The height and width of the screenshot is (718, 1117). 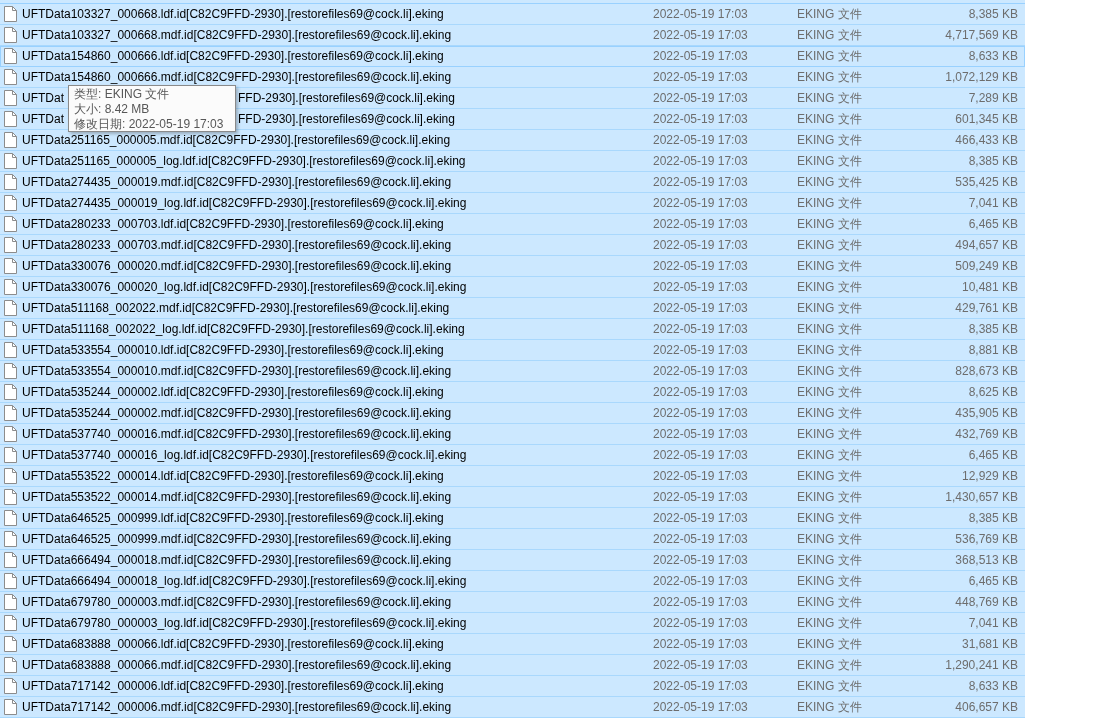 What do you see at coordinates (149, 124) in the screenshot?
I see `tooltip-line: 修改日期: 2022-05-19 17:03` at bounding box center [149, 124].